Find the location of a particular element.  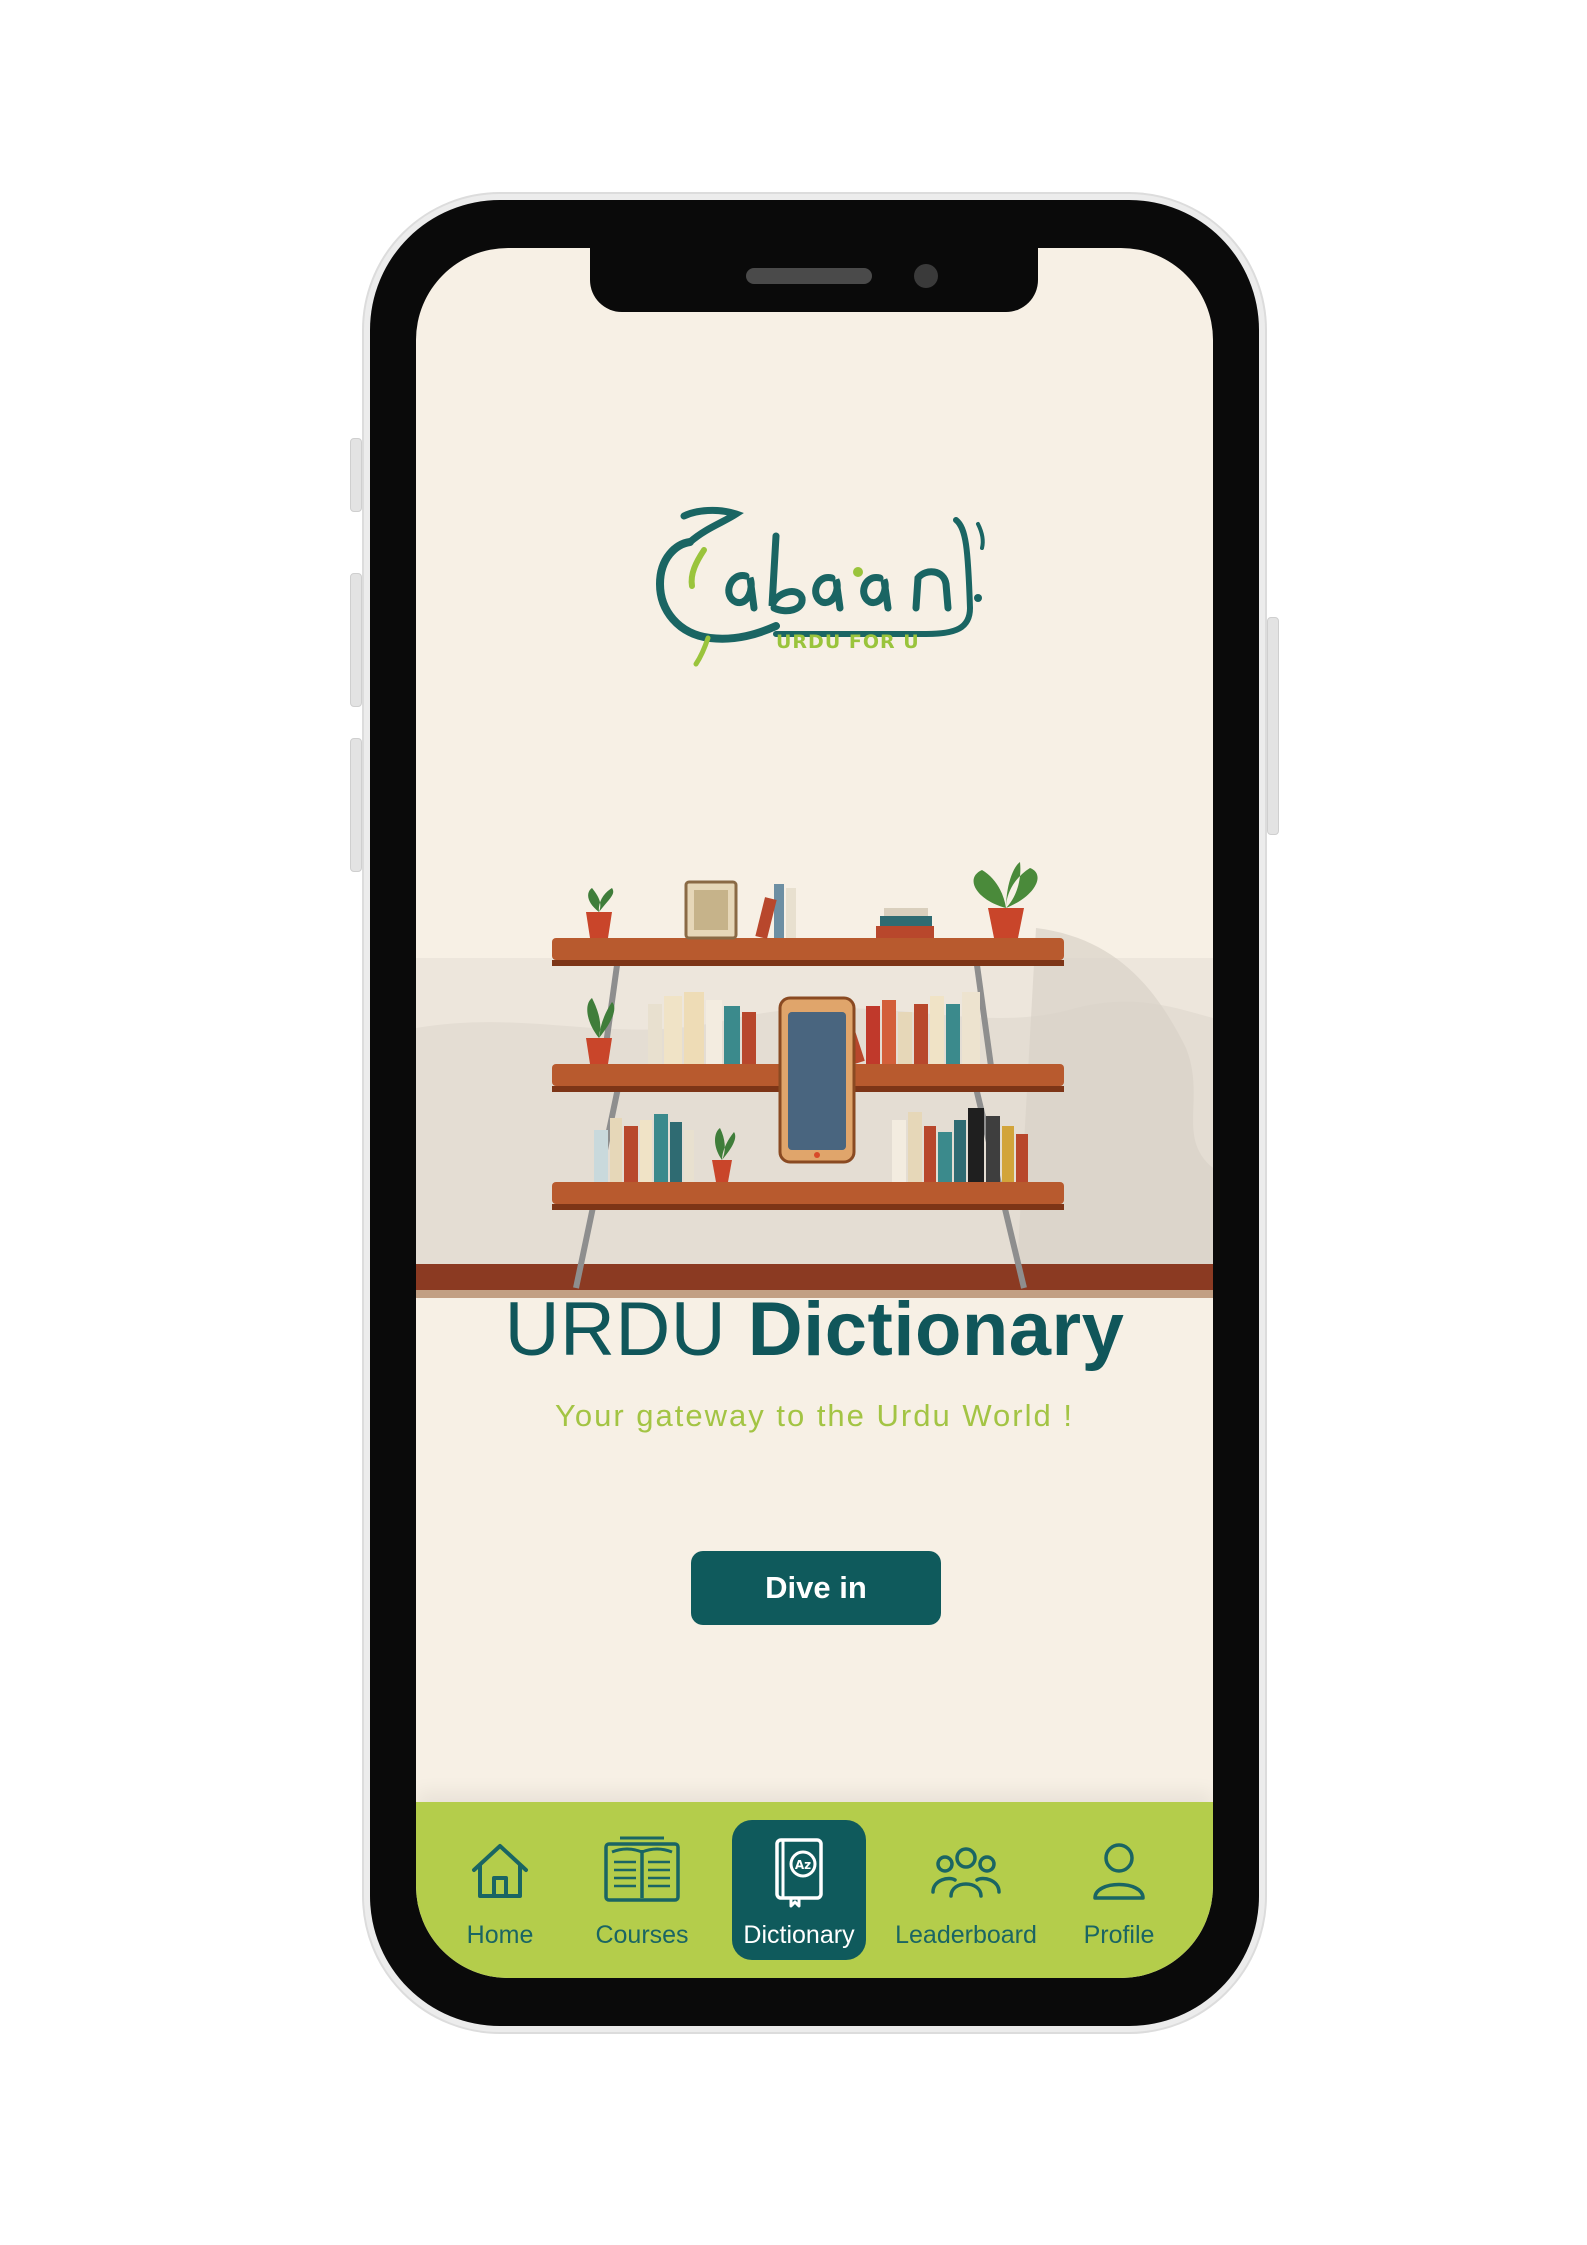

user-icon is located at coordinates (1119, 1871).